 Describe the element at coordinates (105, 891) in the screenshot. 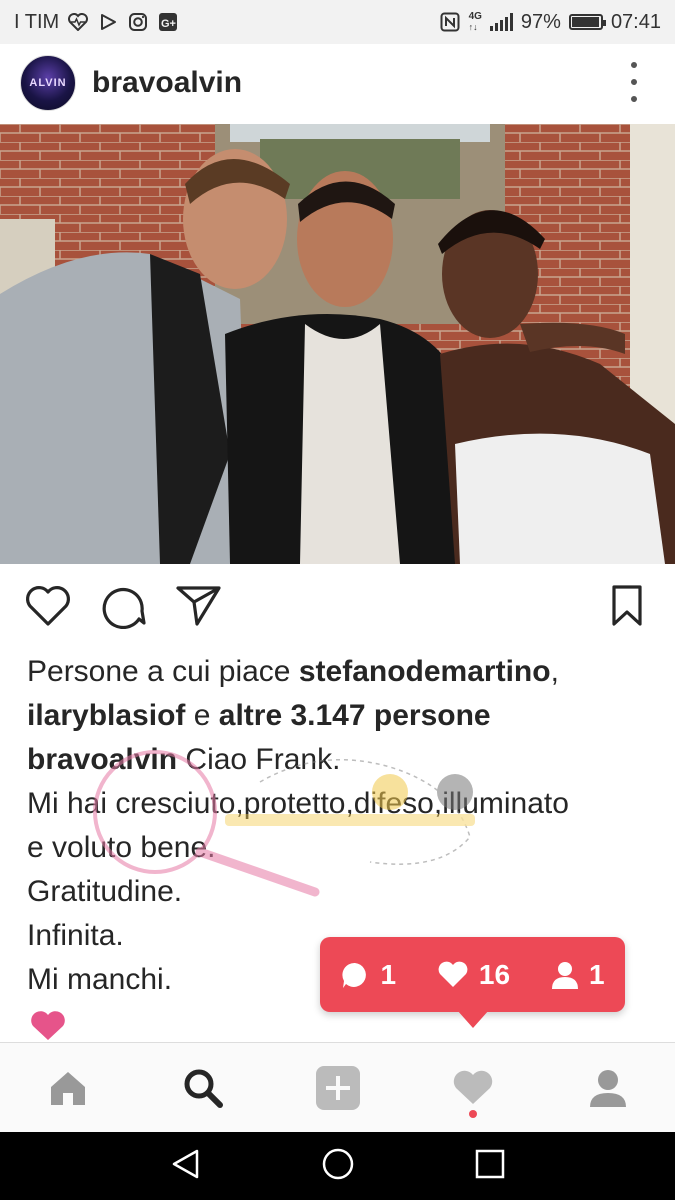

I see `caption-line-4: Gratitudine.` at that location.